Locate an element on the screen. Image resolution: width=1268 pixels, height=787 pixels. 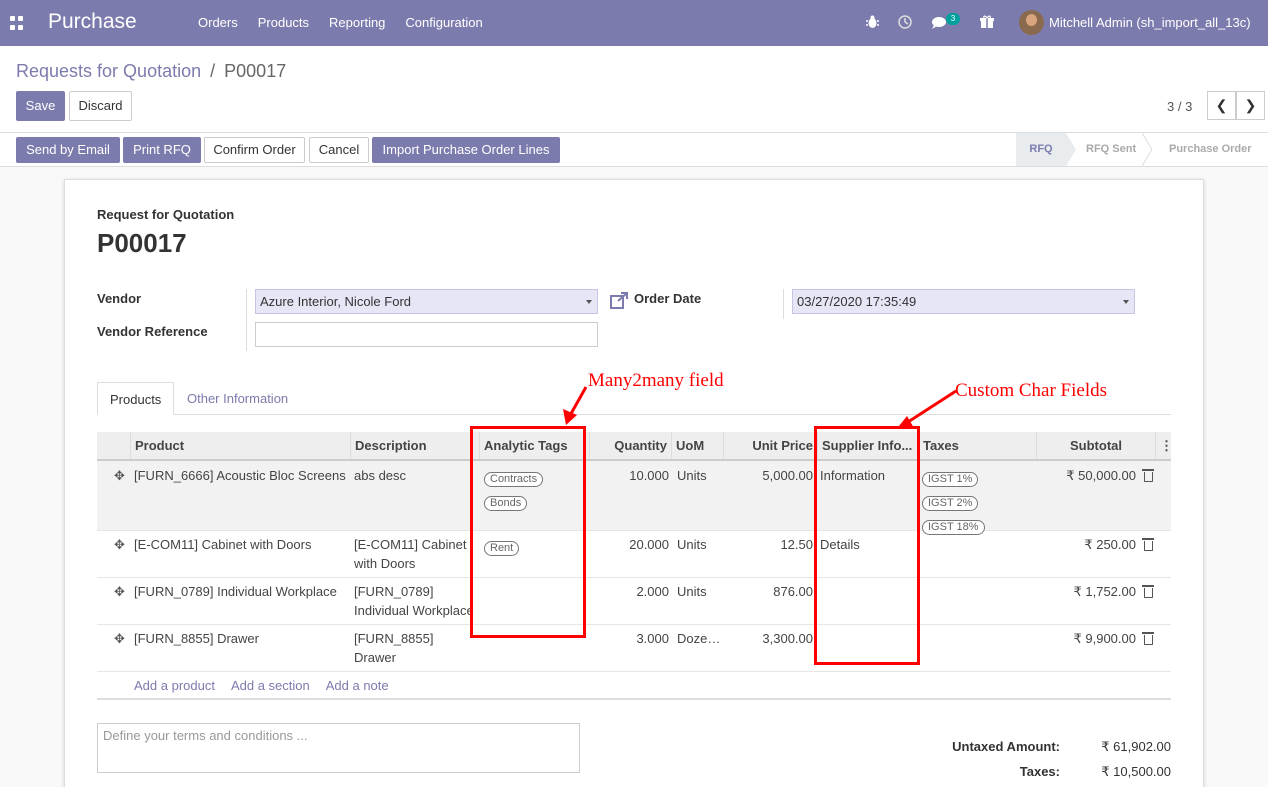
gift-icon is located at coordinates (987, 22).